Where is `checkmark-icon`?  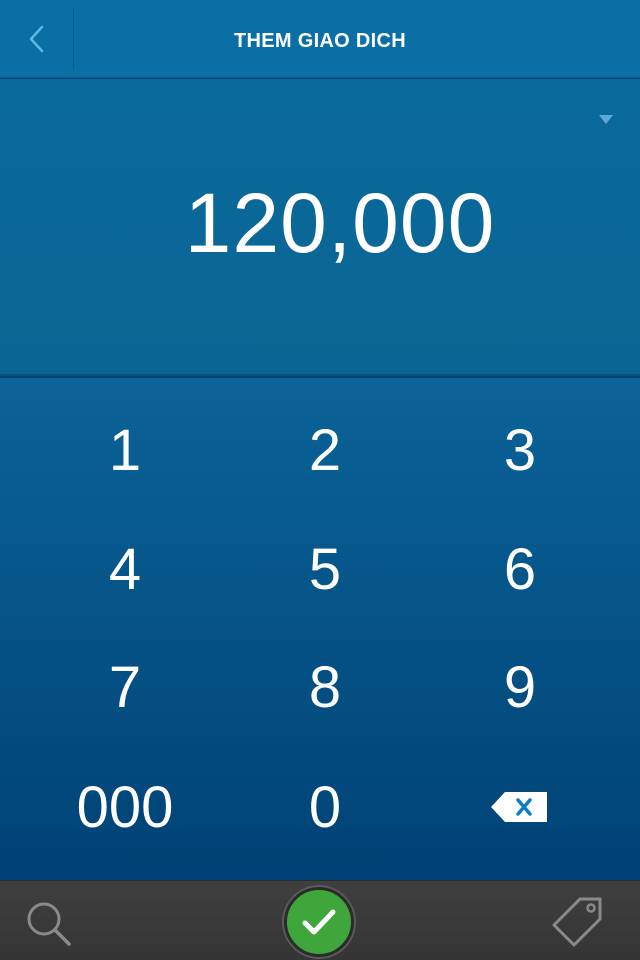
checkmark-icon is located at coordinates (319, 922).